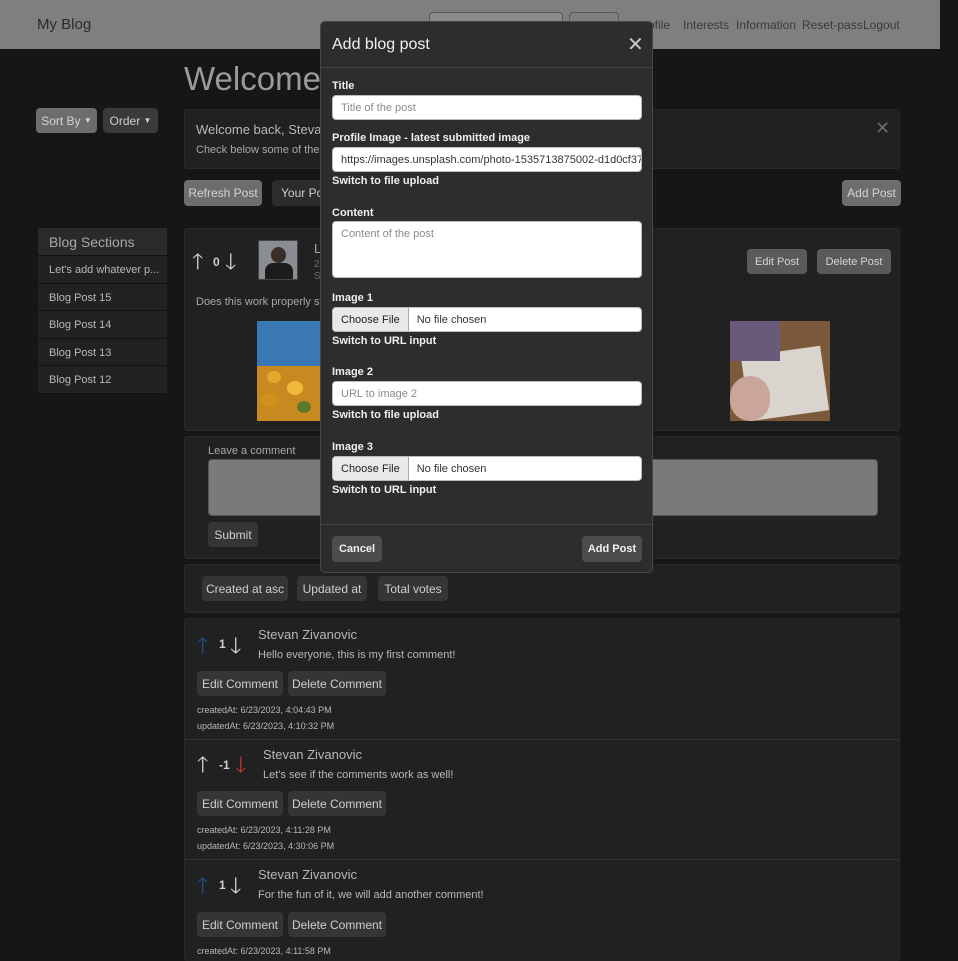  I want to click on modal-divider, so click(486, 67).